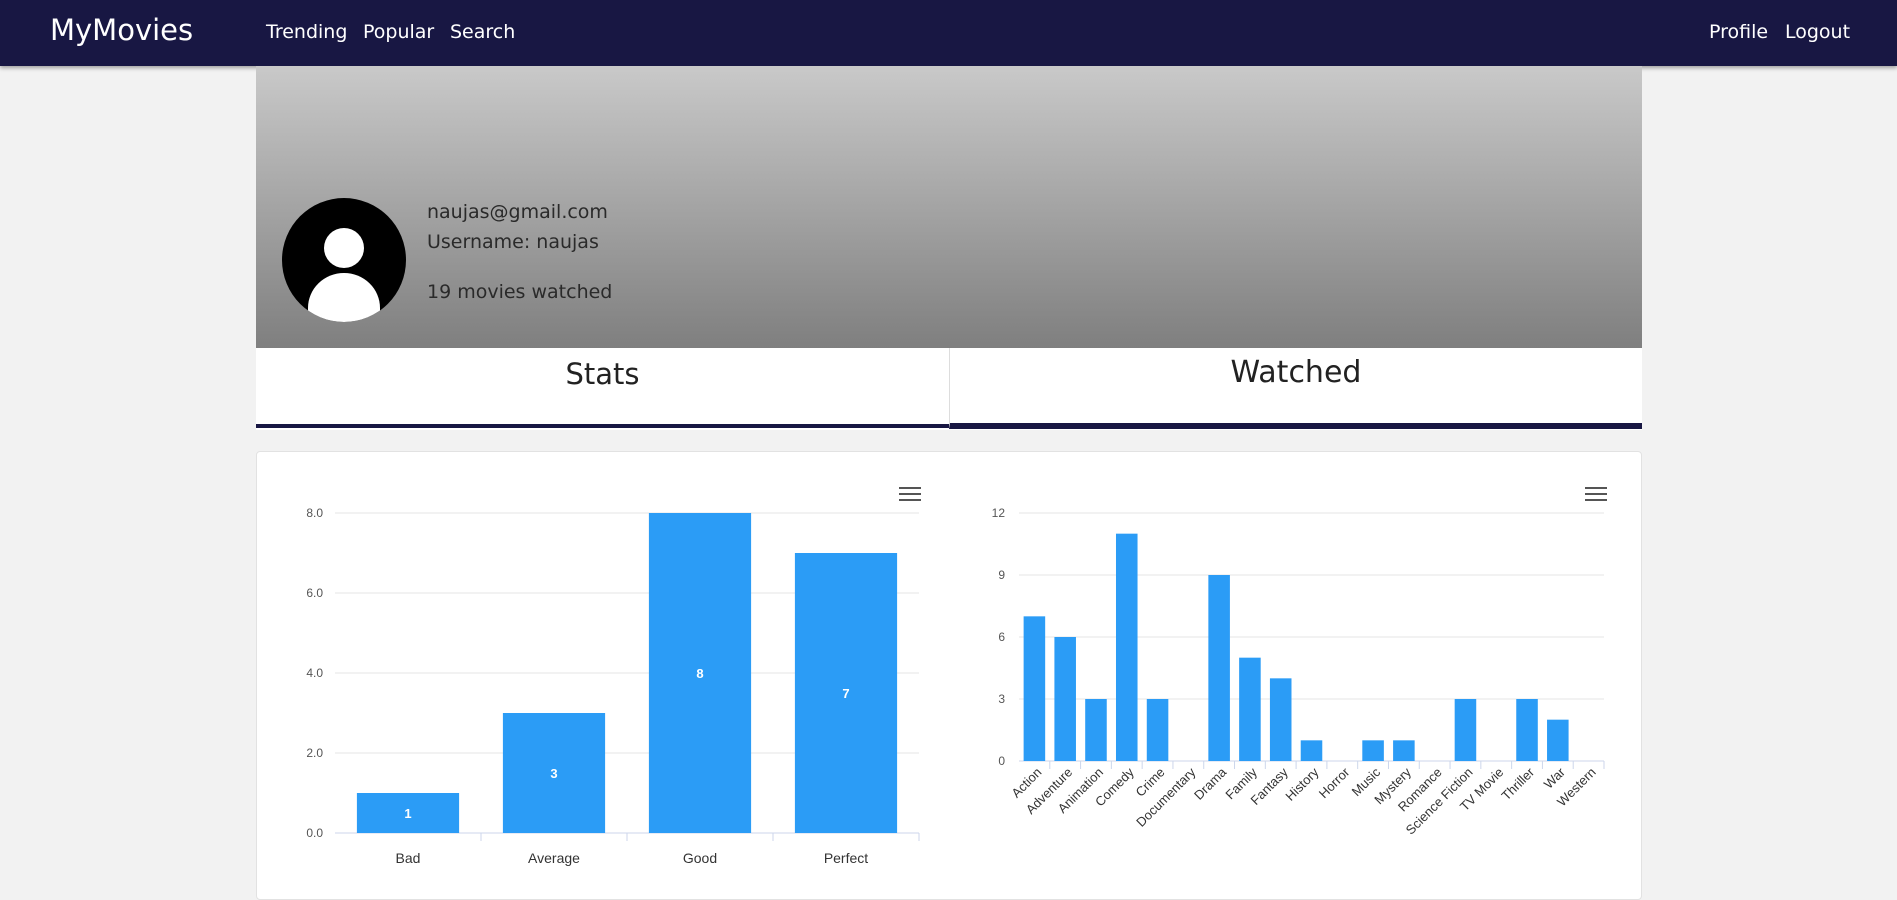 Image resolution: width=1897 pixels, height=900 pixels. What do you see at coordinates (398, 32) in the screenshot?
I see `nav-popular: Popular` at bounding box center [398, 32].